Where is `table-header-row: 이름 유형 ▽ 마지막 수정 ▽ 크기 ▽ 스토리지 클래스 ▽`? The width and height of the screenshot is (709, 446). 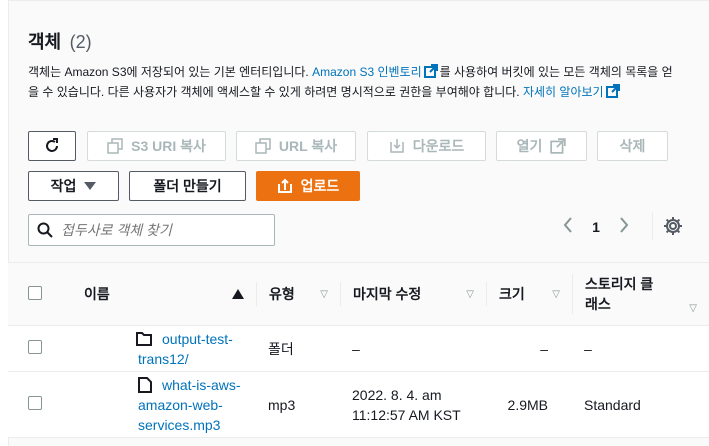 table-header-row: 이름 유형 ▽ 마지막 수정 ▽ 크기 ▽ 스토리지 클래스 ▽ is located at coordinates (358, 294).